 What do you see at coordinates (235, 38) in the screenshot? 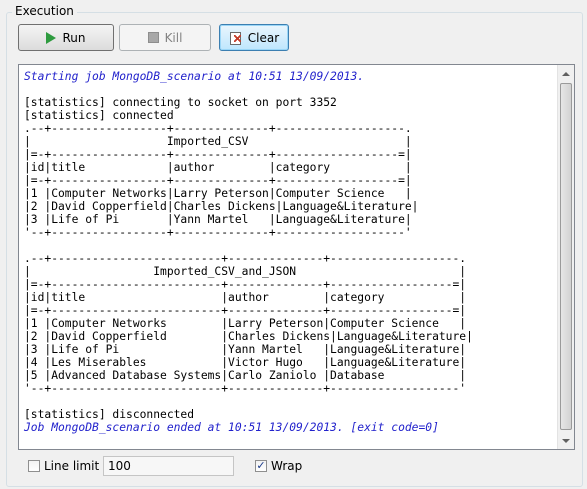
I see `clear-console-icon` at bounding box center [235, 38].